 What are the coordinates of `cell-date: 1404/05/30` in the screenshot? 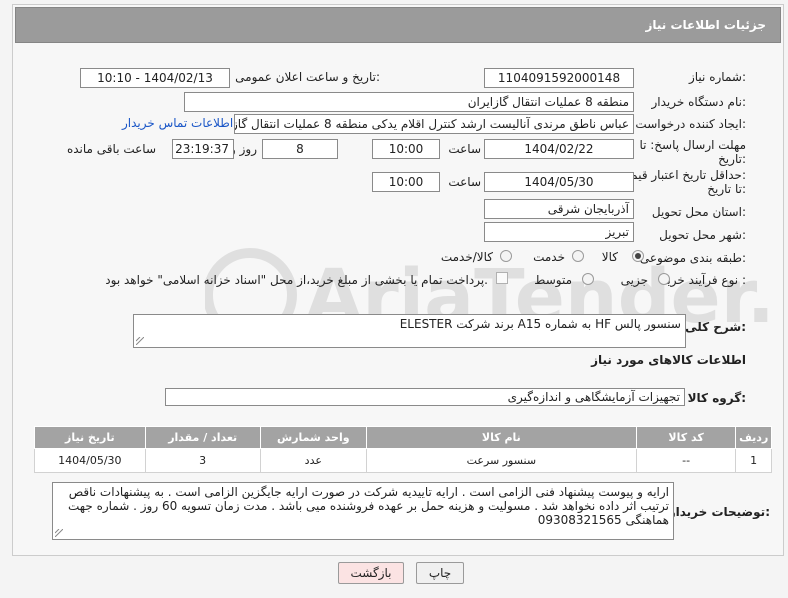 It's located at (90, 460).